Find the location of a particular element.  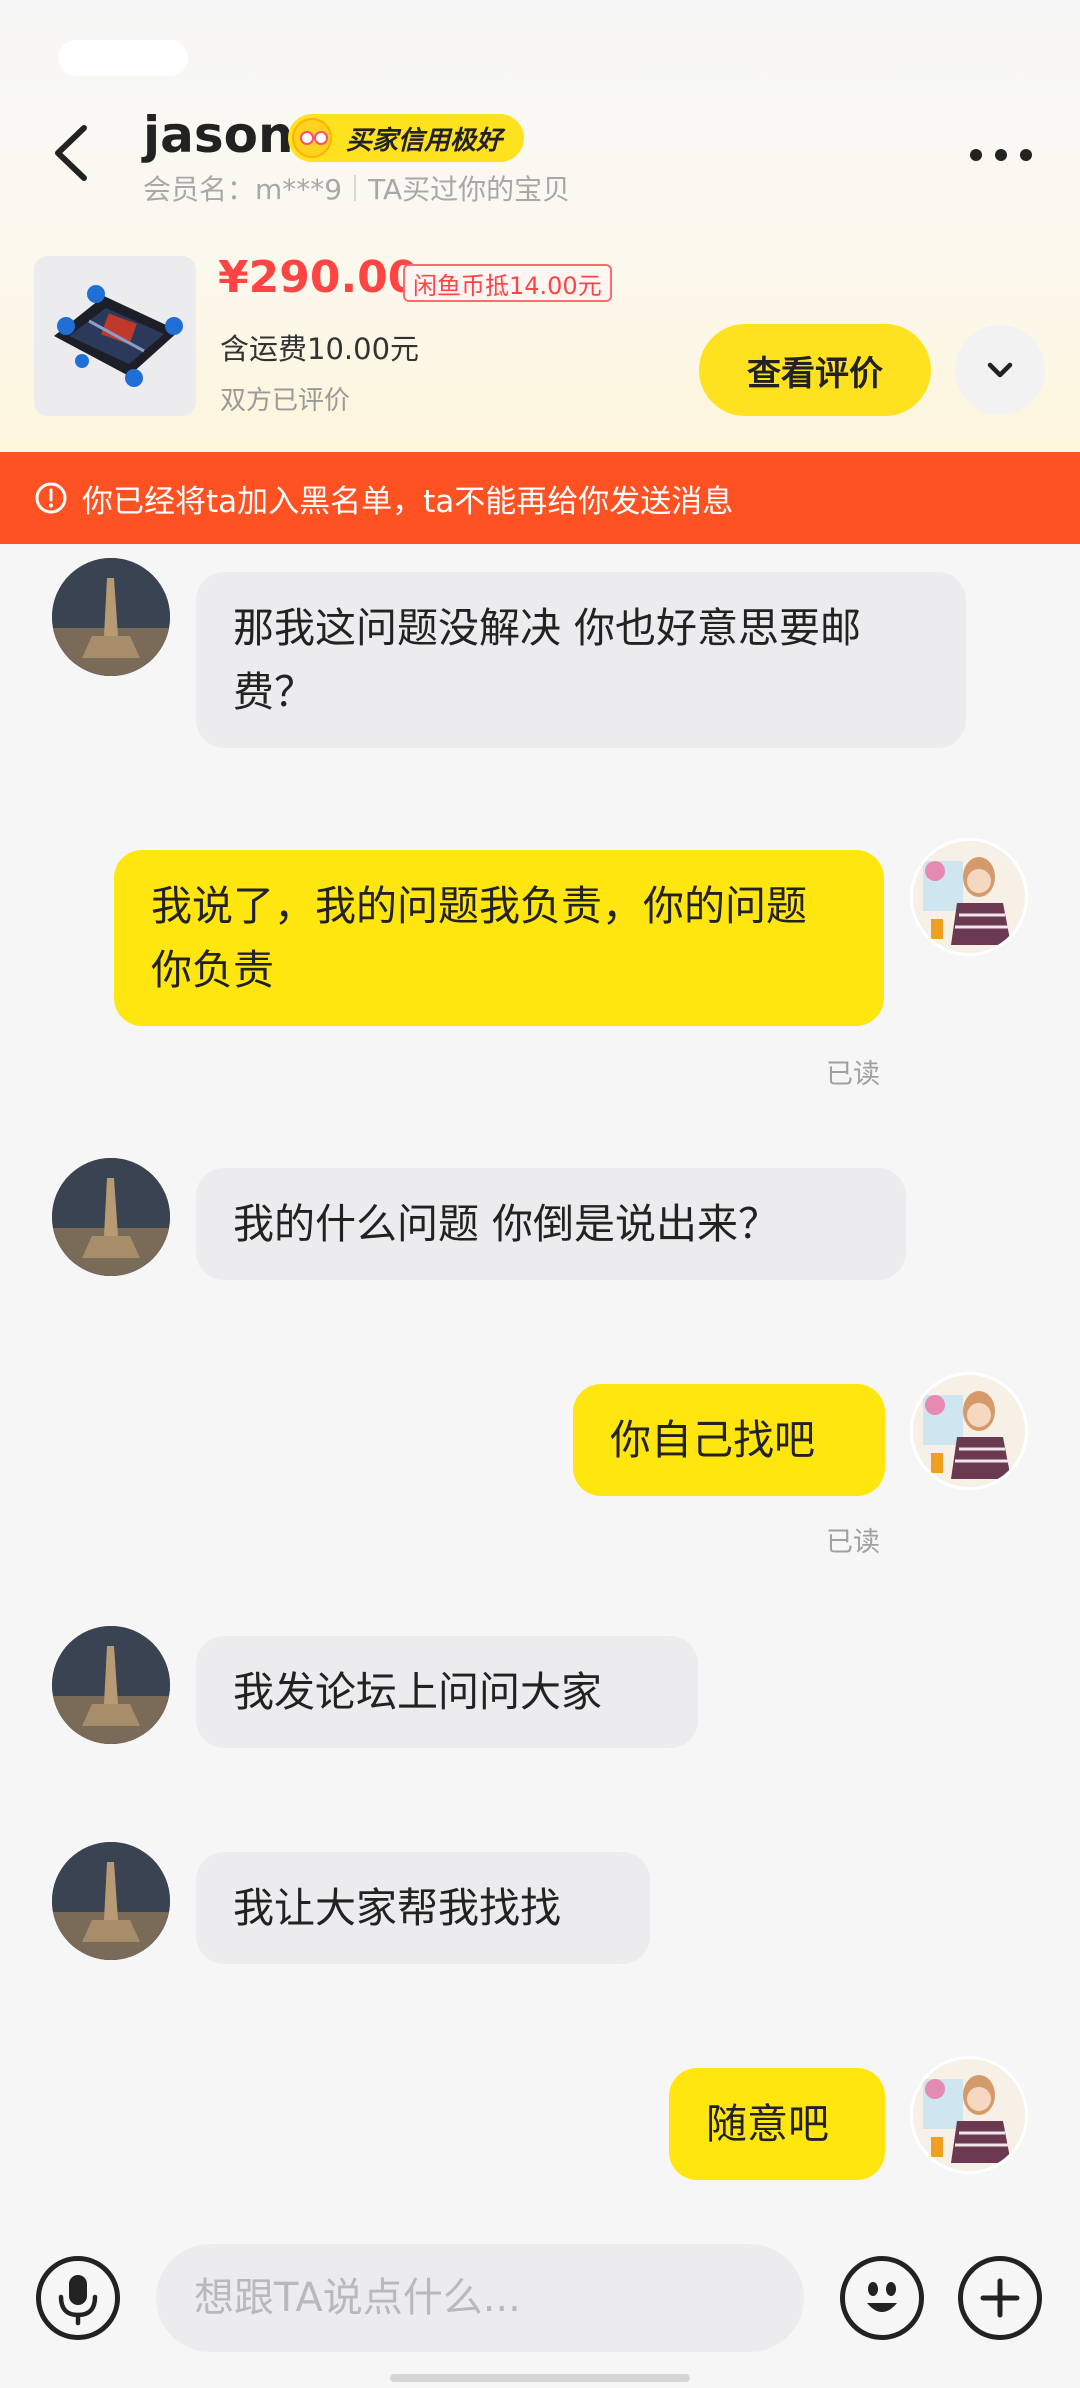

message-bubble-outgoing: 你自己找吧 is located at coordinates (729, 1440).